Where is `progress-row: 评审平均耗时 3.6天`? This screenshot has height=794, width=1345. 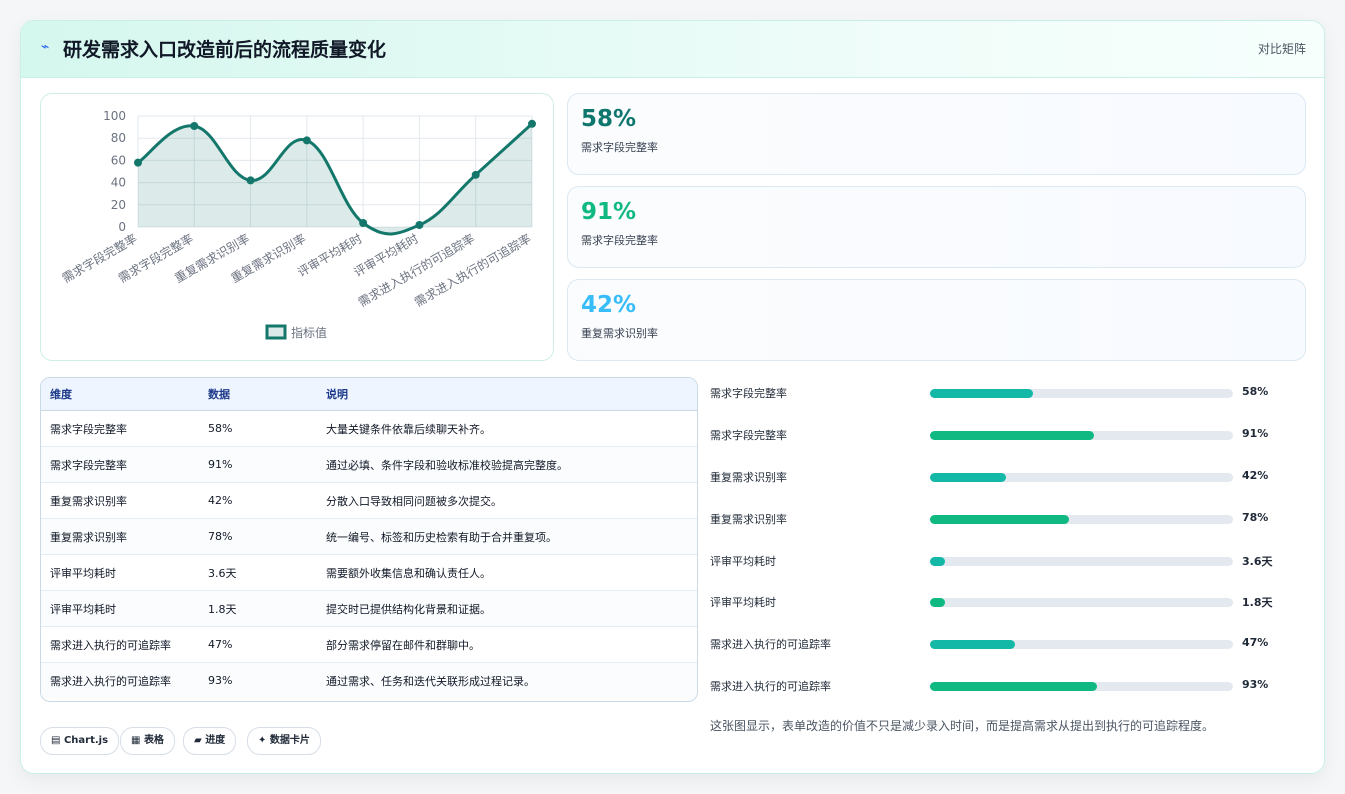 progress-row: 评审平均耗时 3.6天 is located at coordinates (1005, 561).